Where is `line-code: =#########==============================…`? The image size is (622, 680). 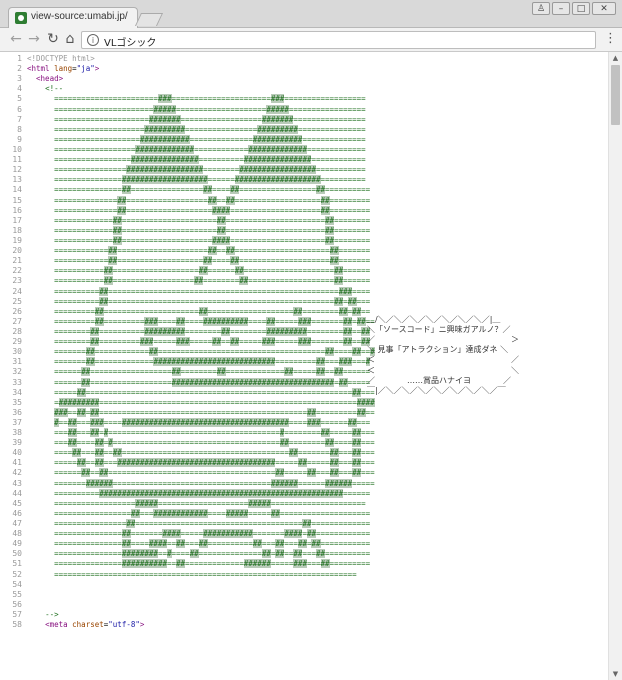
line-code: =#########==============================… is located at coordinates (214, 402).